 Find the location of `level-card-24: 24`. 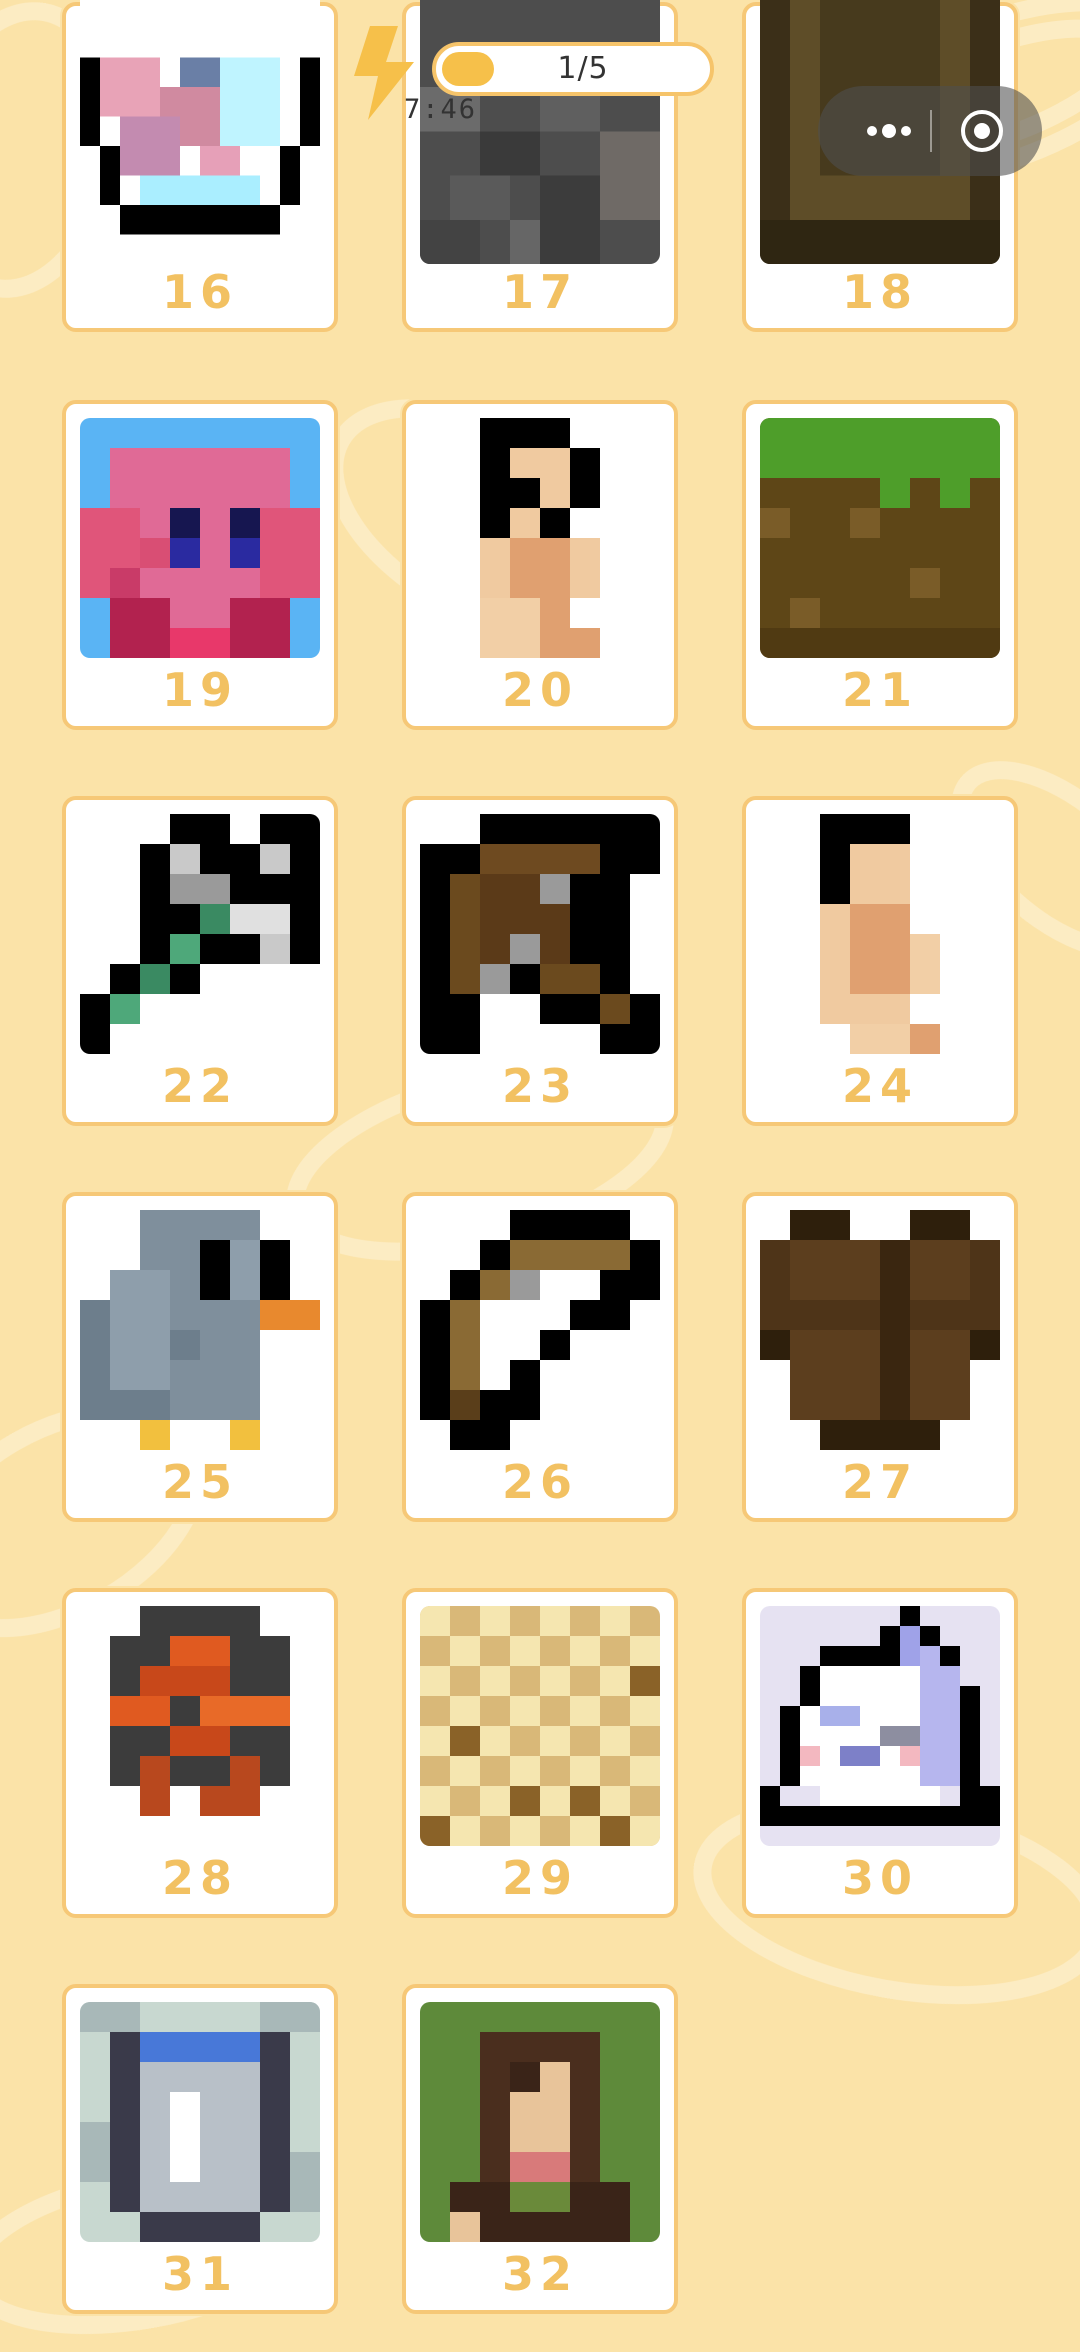

level-card-24: 24 is located at coordinates (880, 961).